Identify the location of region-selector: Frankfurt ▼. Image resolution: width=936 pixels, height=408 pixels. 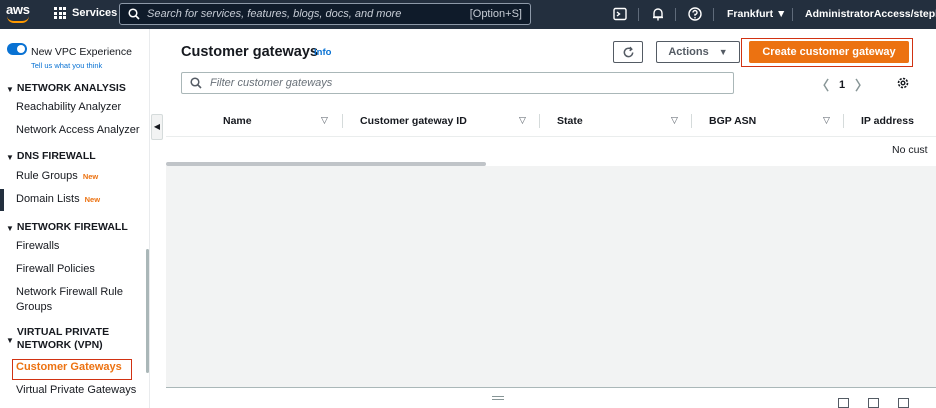
(756, 14).